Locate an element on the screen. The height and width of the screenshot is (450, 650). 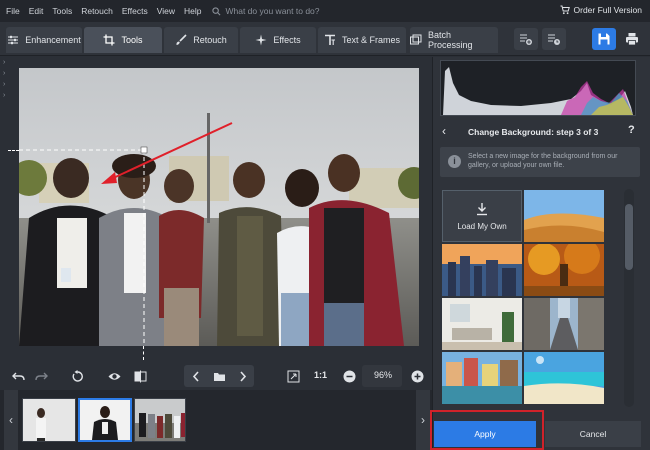
preview-button is located at coordinates (114, 376).